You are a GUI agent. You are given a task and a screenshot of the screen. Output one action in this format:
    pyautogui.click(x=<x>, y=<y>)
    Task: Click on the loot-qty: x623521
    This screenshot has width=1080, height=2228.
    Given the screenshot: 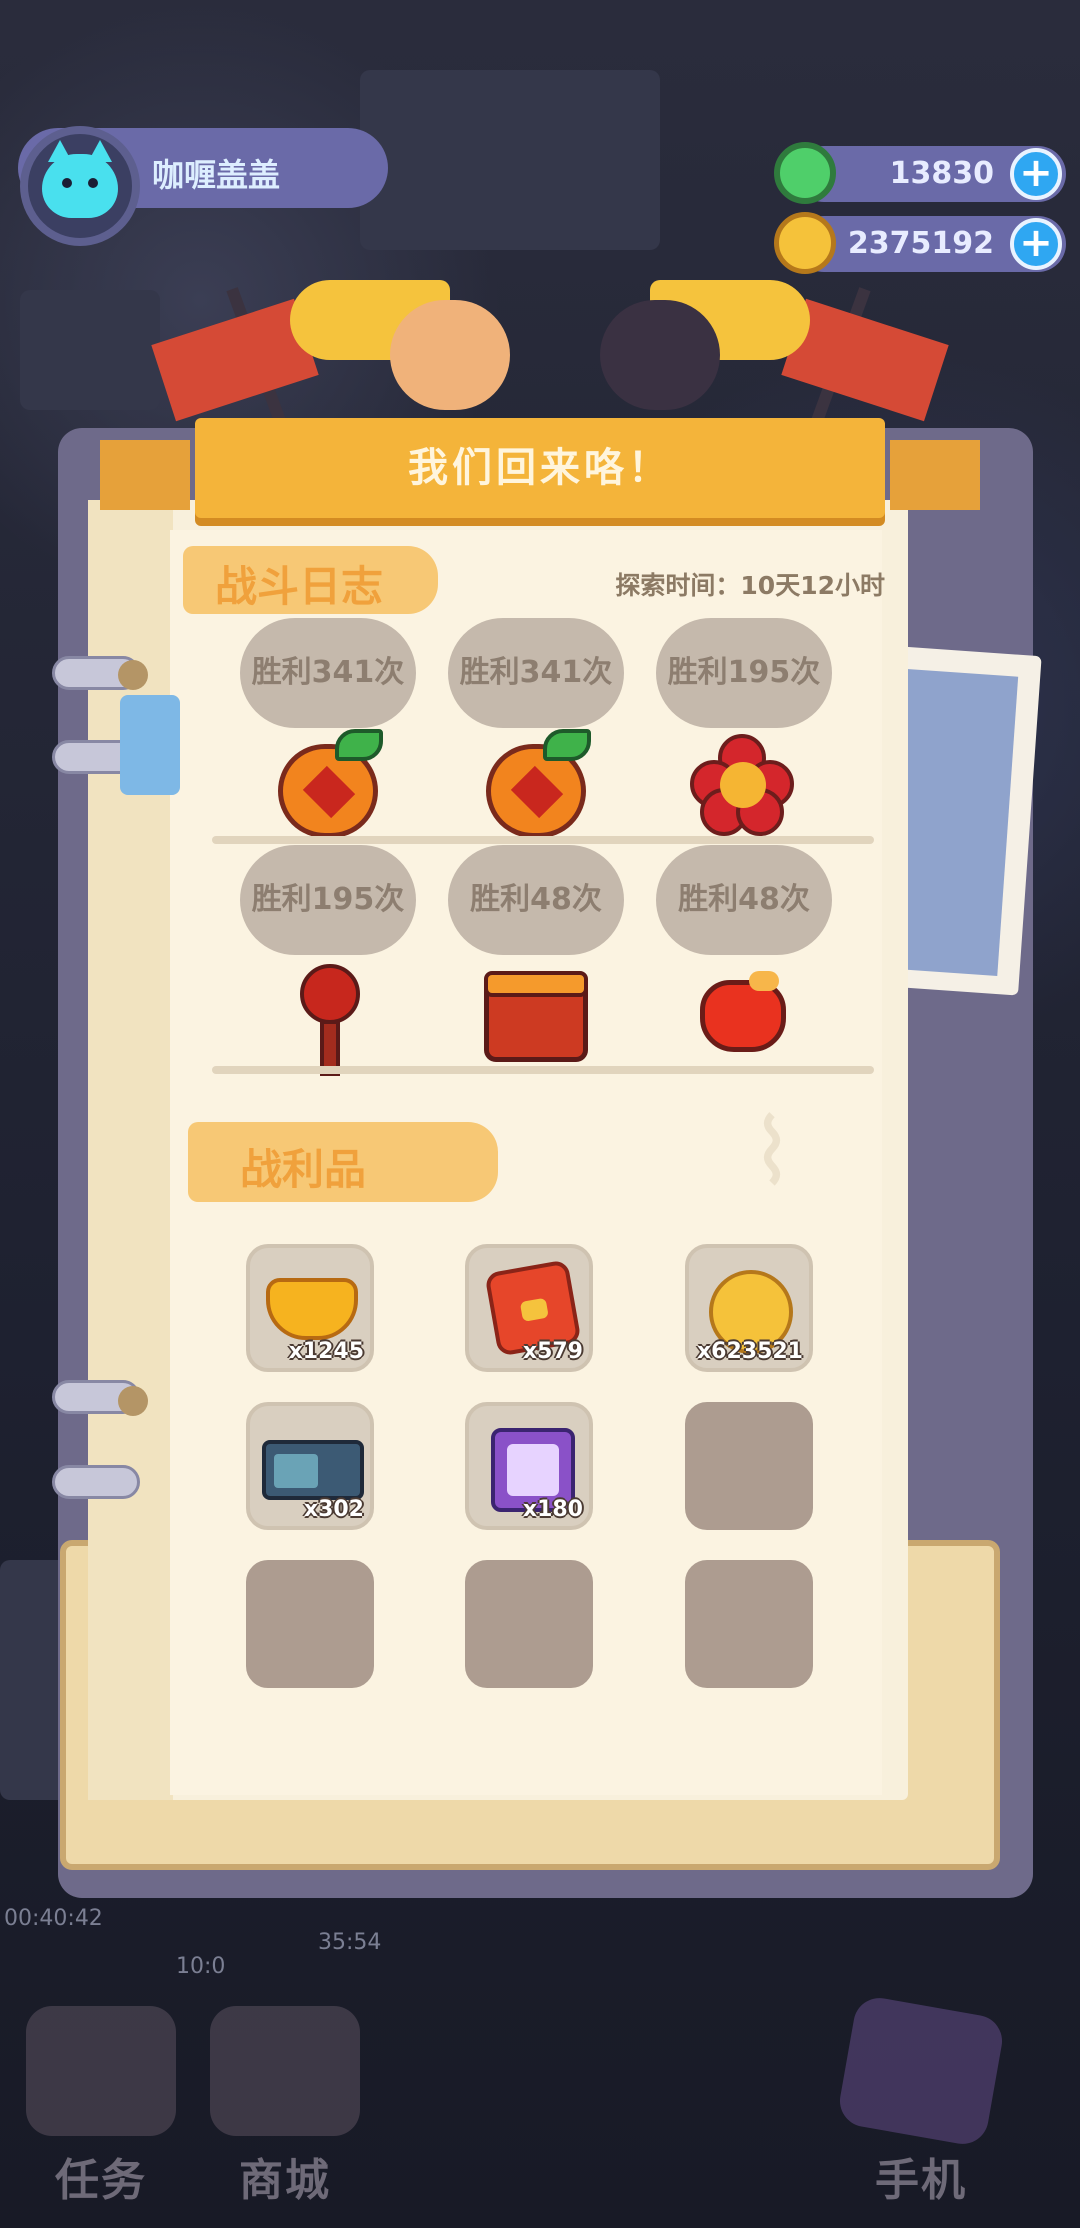 What is the action you would take?
    pyautogui.click(x=749, y=1351)
    